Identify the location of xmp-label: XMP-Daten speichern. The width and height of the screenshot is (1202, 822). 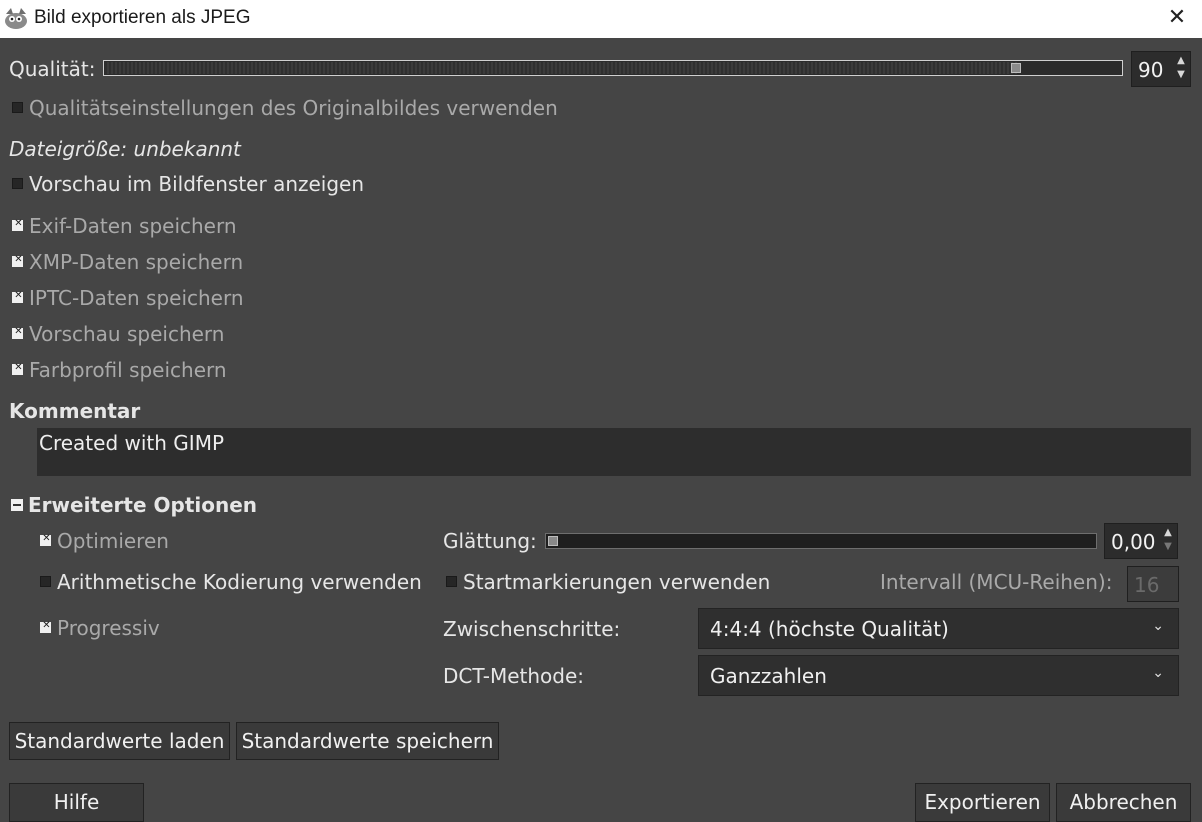
(136, 262).